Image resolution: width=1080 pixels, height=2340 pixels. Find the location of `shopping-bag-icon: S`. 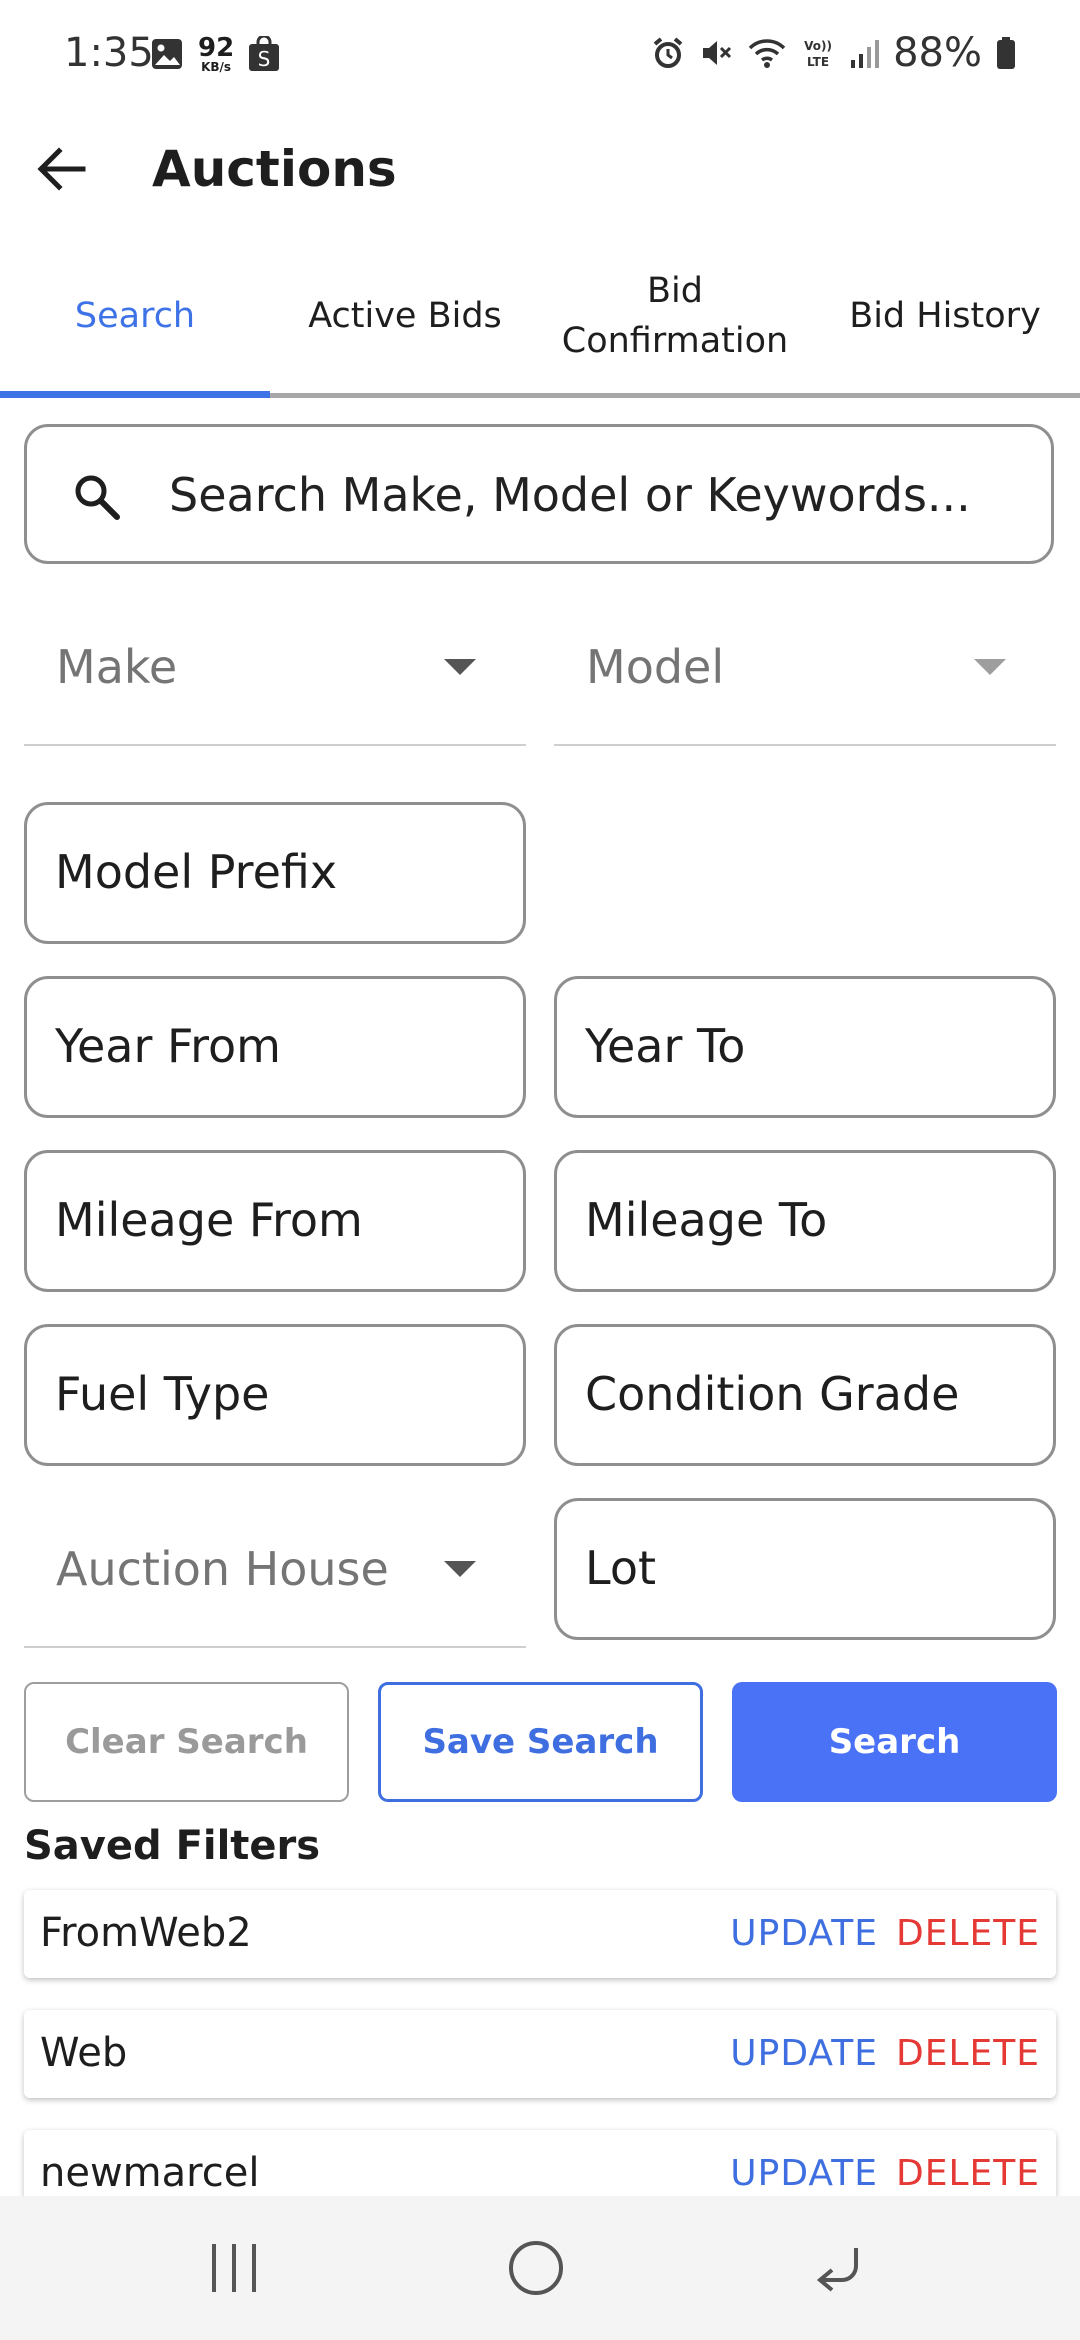

shopping-bag-icon: S is located at coordinates (264, 53).